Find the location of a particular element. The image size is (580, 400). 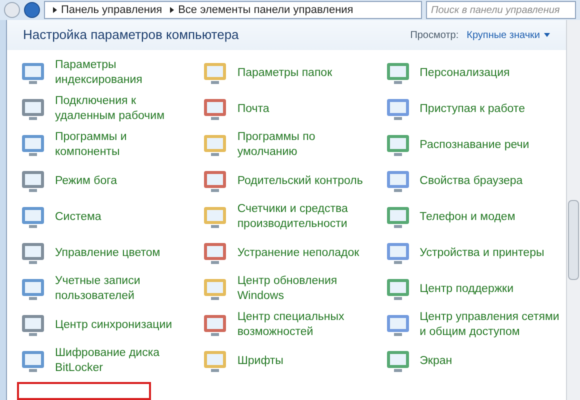

control-panel-item: Программы и компоненты is located at coordinates (110, 145).